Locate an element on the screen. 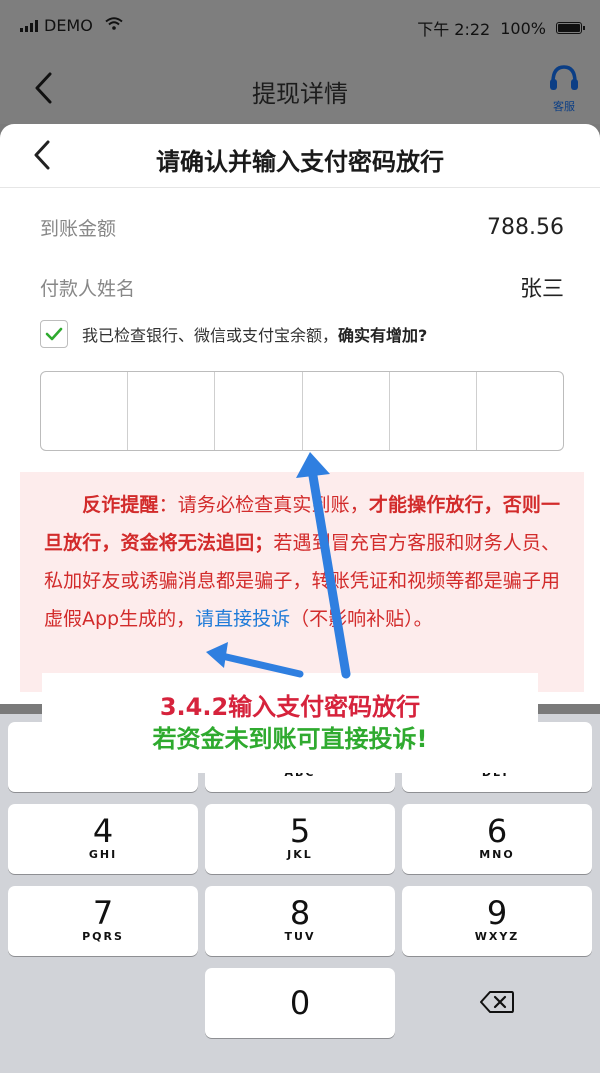 The image size is (600, 1073). warning-title: 反诈提醒 is located at coordinates (120, 505).